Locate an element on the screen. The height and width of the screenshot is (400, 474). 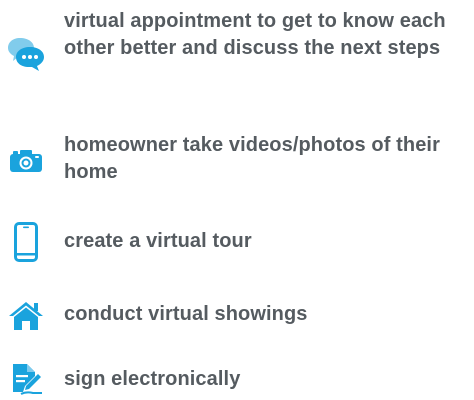
chat-bubbles-icon is located at coordinates (26, 54).